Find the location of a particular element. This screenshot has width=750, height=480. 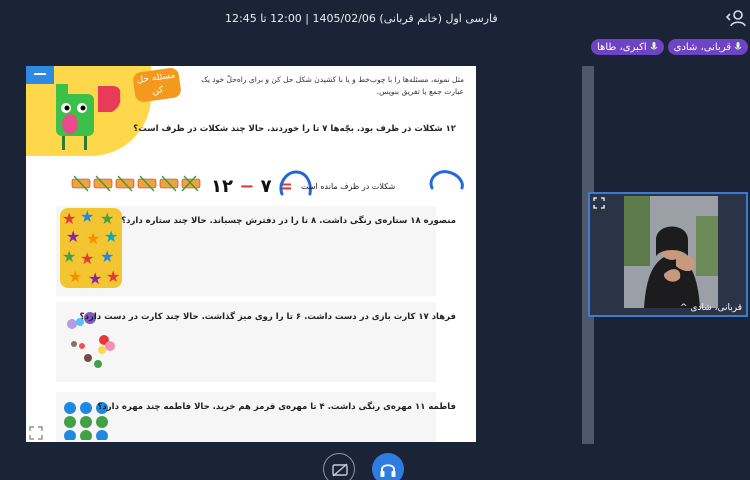

minimize-button is located at coordinates (40, 75).